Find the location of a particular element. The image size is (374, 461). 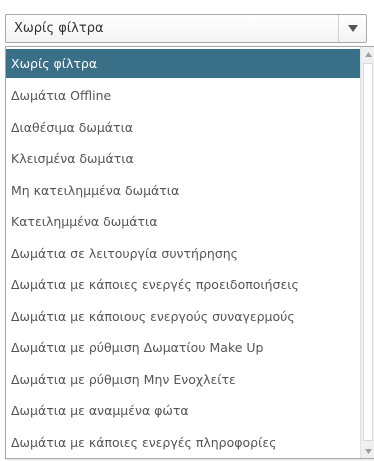

dropdown-option: Δωμάτια σε λειτουργία συντήρησης is located at coordinates (183, 254).